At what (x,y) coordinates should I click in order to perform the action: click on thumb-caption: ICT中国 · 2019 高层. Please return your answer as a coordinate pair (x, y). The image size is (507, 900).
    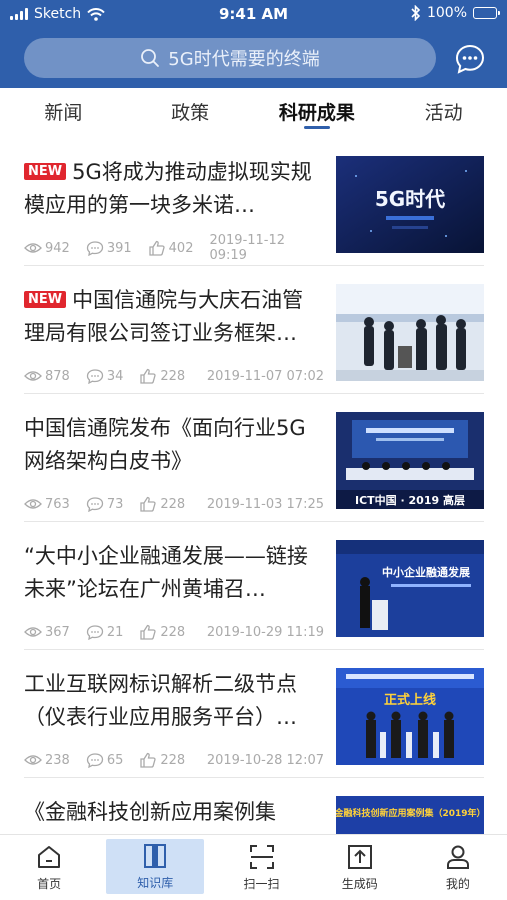
    Looking at the image, I should click on (410, 500).